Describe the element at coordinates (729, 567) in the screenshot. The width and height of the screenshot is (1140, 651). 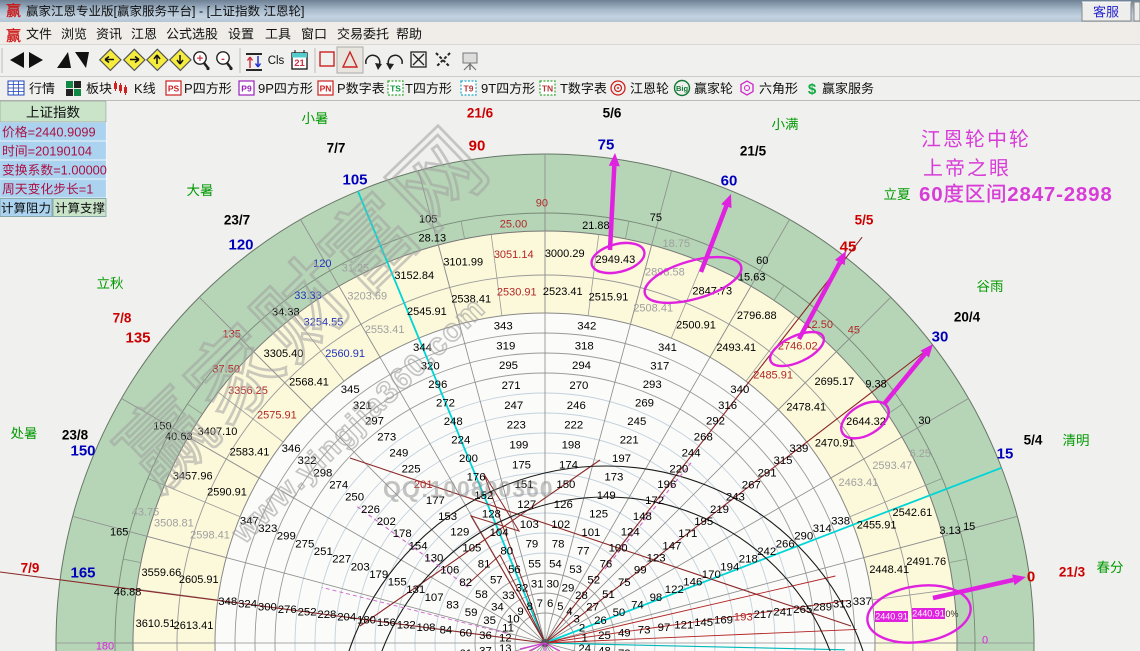
I see `svg-text: 194` at that location.